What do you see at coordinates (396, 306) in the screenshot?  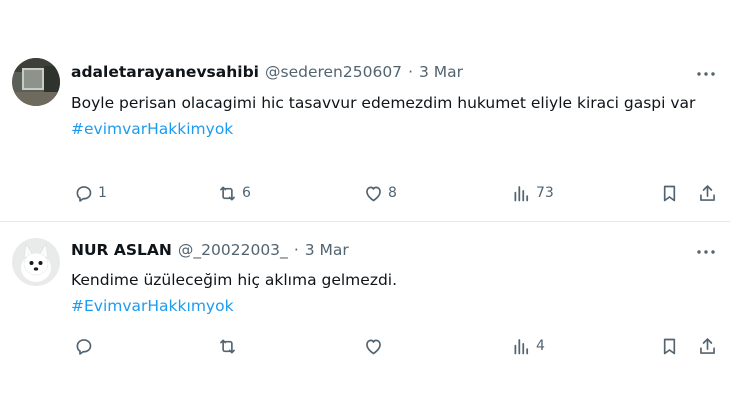 I see `hashtag-link: #EvimvarHakkımyok` at bounding box center [396, 306].